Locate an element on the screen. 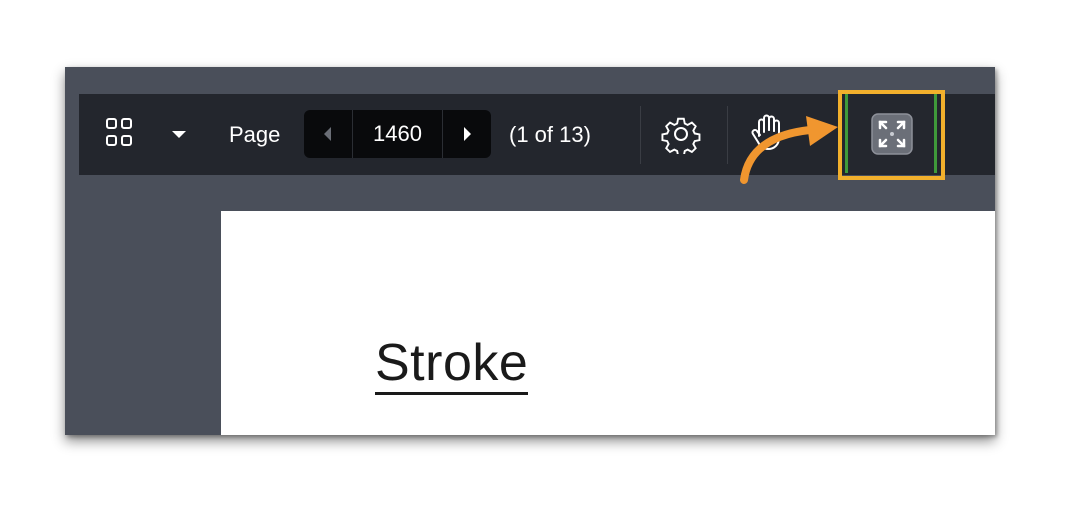 The width and height of the screenshot is (1086, 513). gear-icon is located at coordinates (681, 134).